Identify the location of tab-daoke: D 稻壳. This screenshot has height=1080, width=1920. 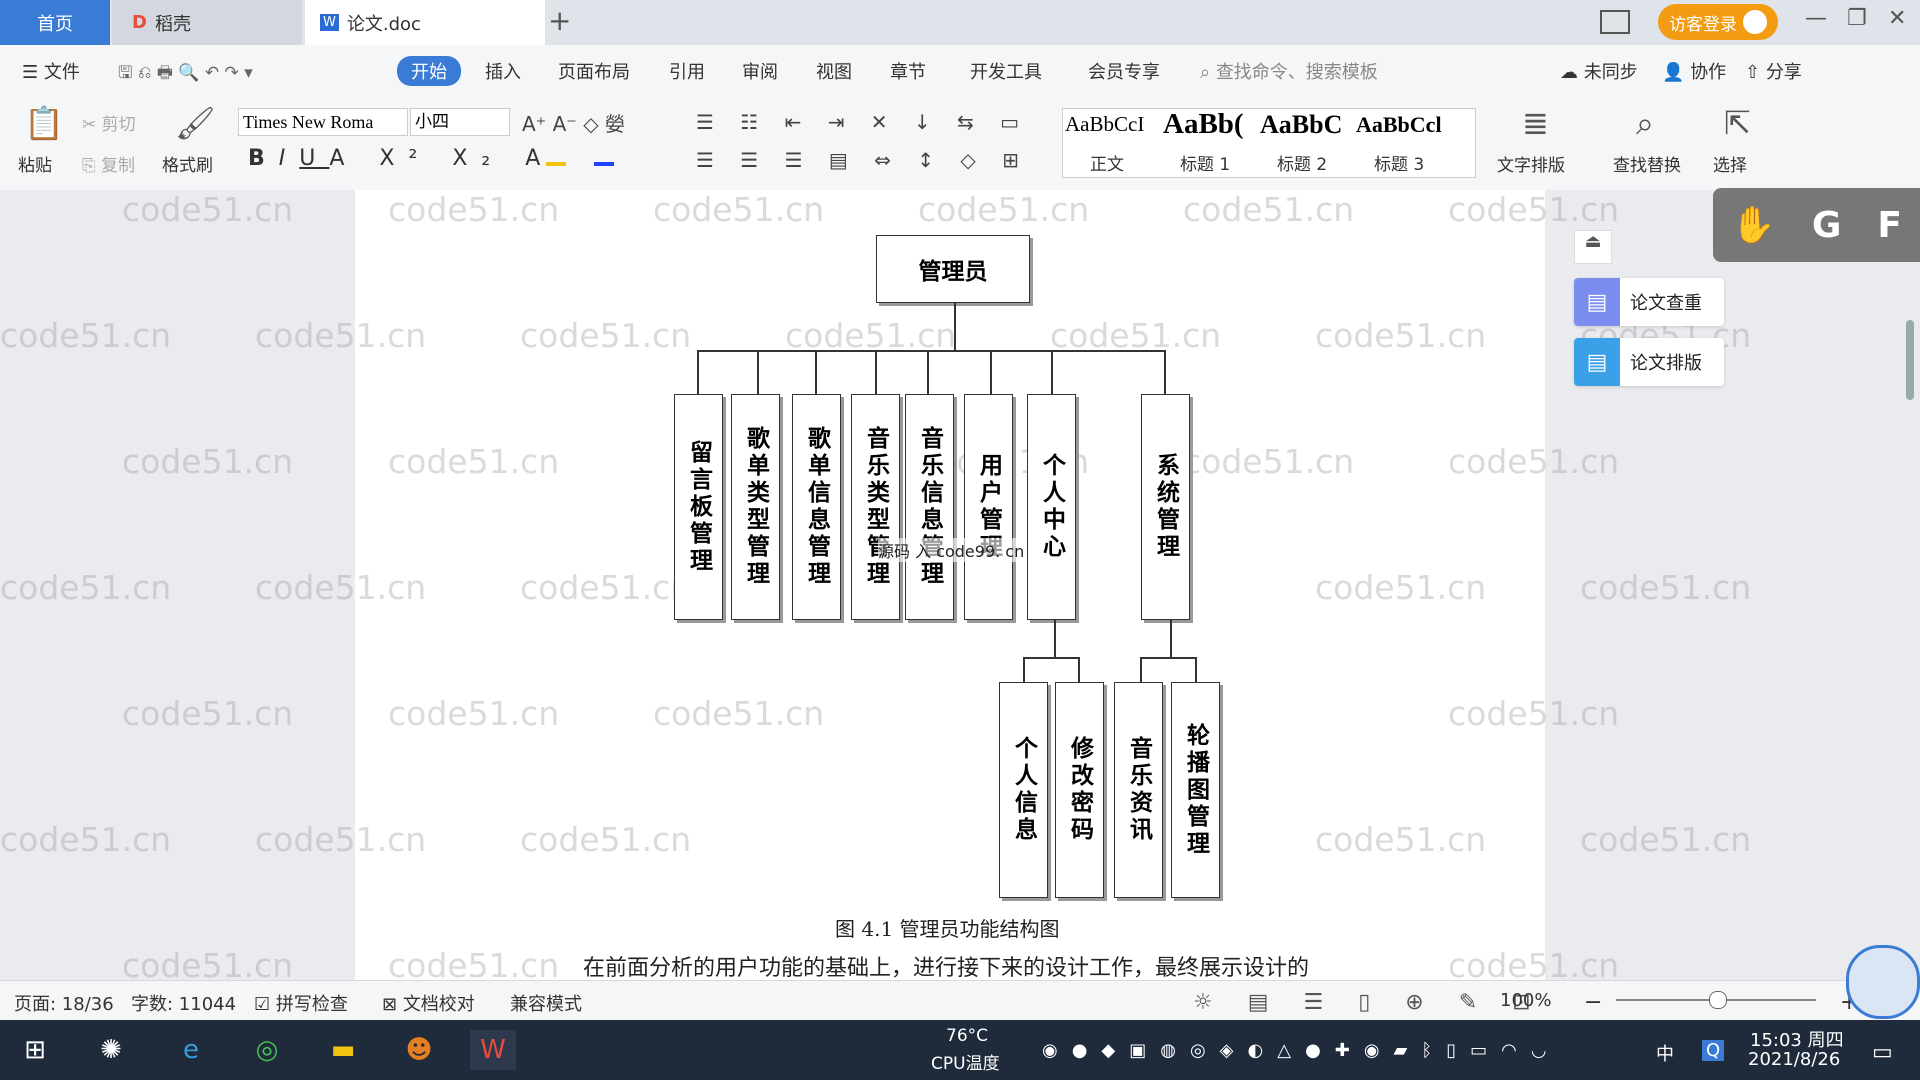
(207, 22).